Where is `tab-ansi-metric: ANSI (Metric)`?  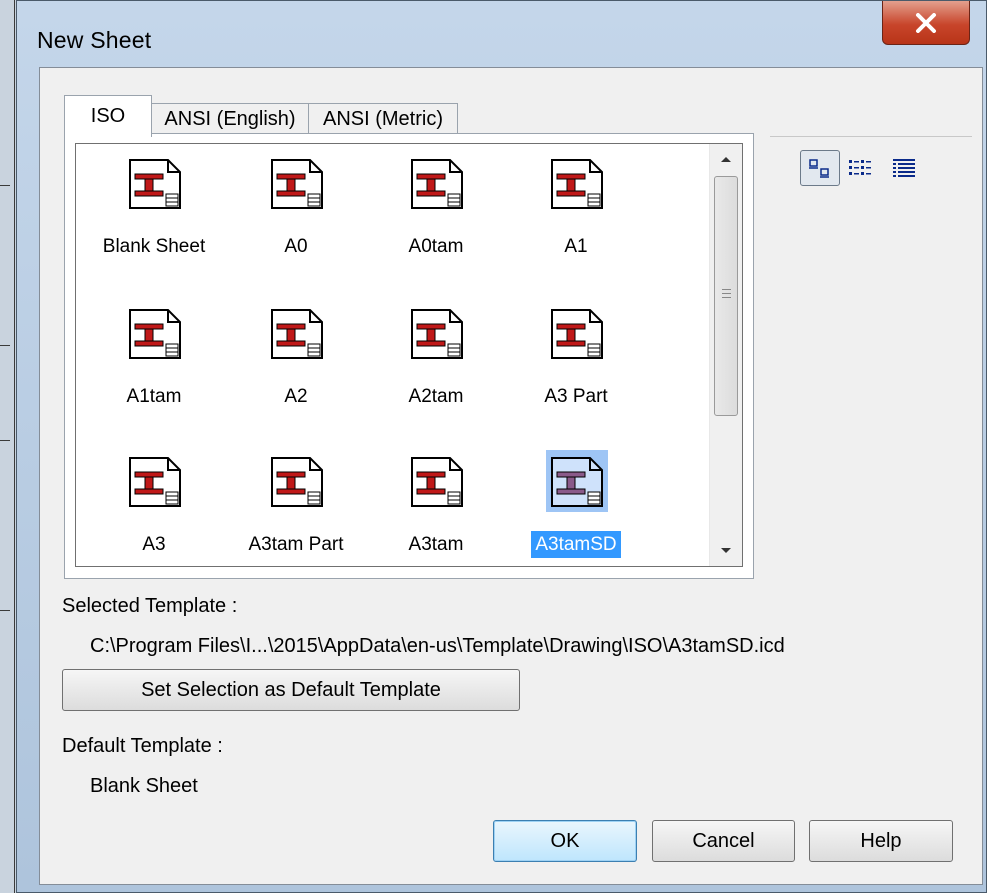 tab-ansi-metric: ANSI (Metric) is located at coordinates (383, 119).